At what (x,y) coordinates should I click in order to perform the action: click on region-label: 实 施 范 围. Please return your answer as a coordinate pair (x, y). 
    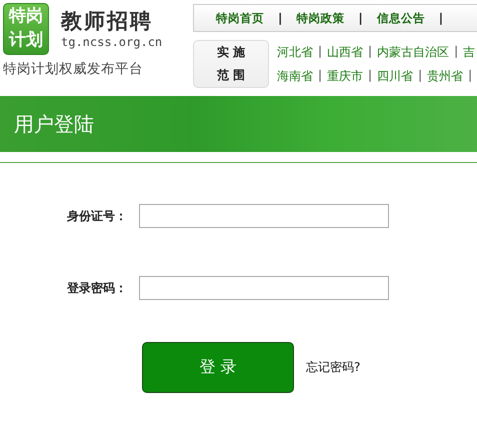
    Looking at the image, I should click on (231, 64).